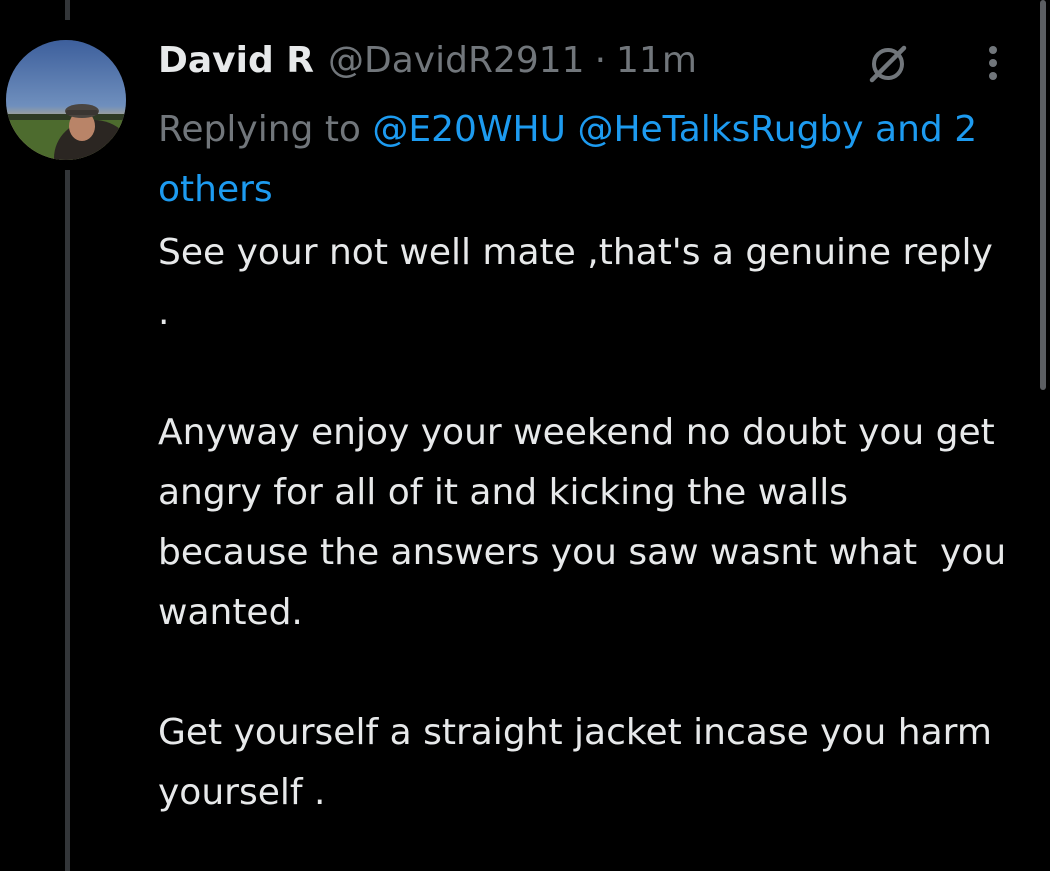 The height and width of the screenshot is (871, 1050). What do you see at coordinates (720, 129) in the screenshot?
I see `mention-link: @HeTalksRugby` at bounding box center [720, 129].